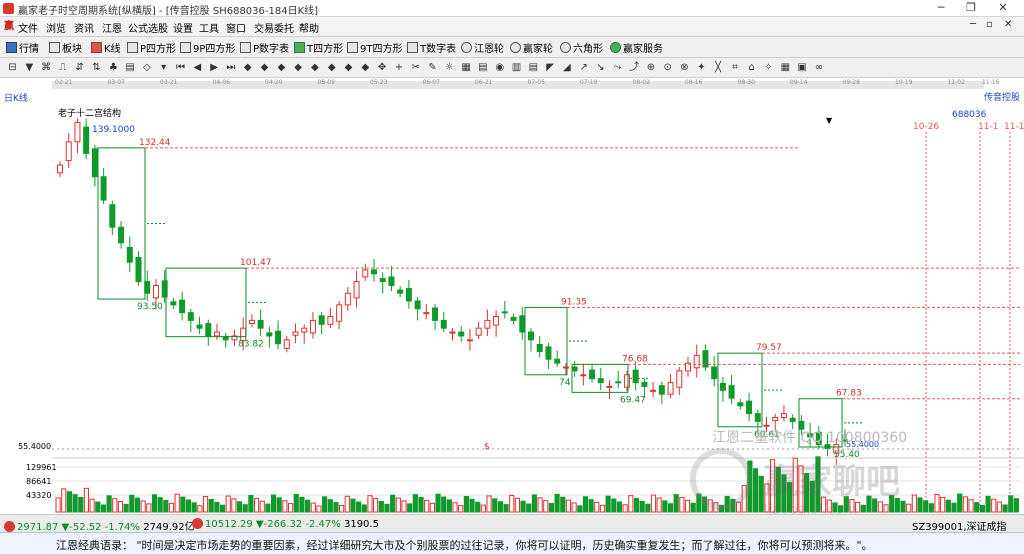 The image size is (1024, 554). I want to click on tool-box-icon: ▣, so click(802, 67).